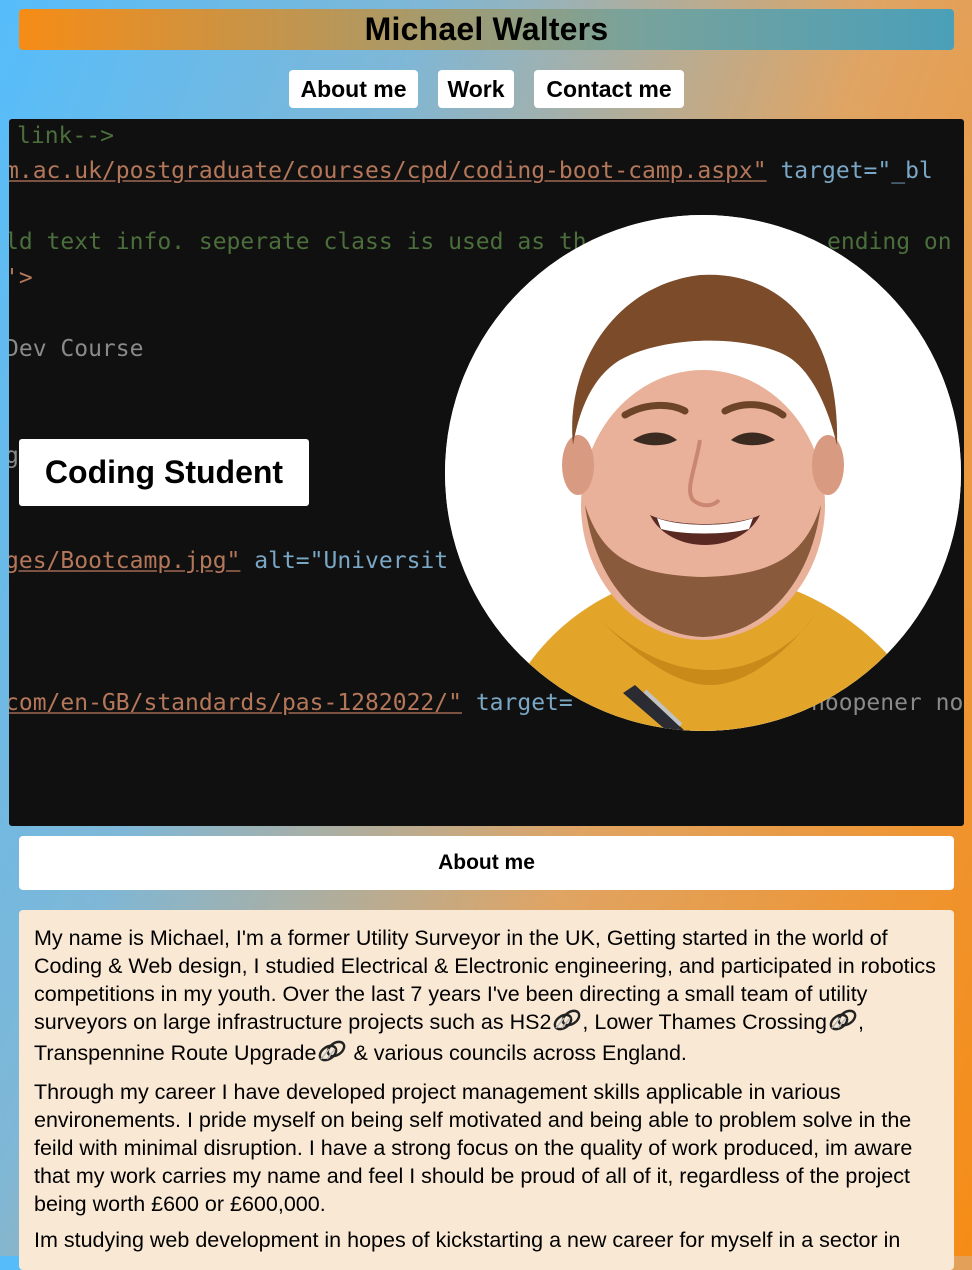 This screenshot has width=972, height=1270. I want to click on about-heading-text: About me, so click(486, 862).